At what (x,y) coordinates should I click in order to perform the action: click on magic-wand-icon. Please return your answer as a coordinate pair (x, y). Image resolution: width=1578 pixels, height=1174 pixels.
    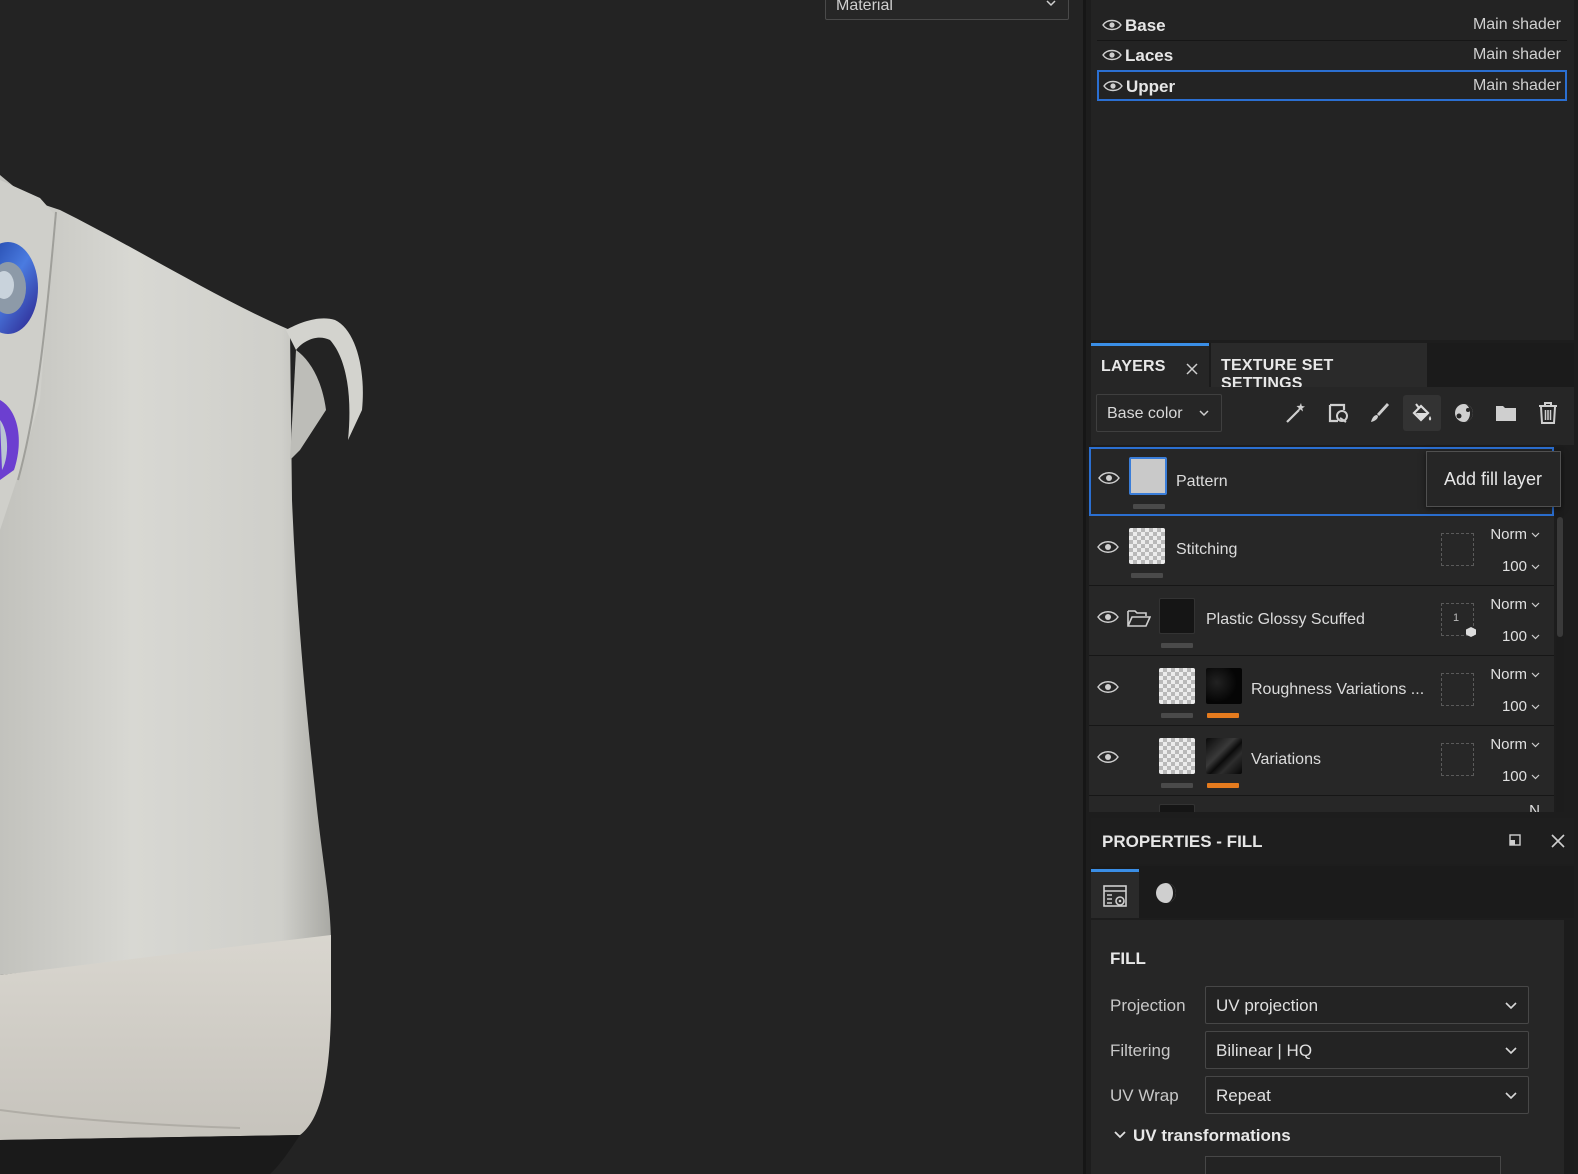
    Looking at the image, I should click on (1295, 413).